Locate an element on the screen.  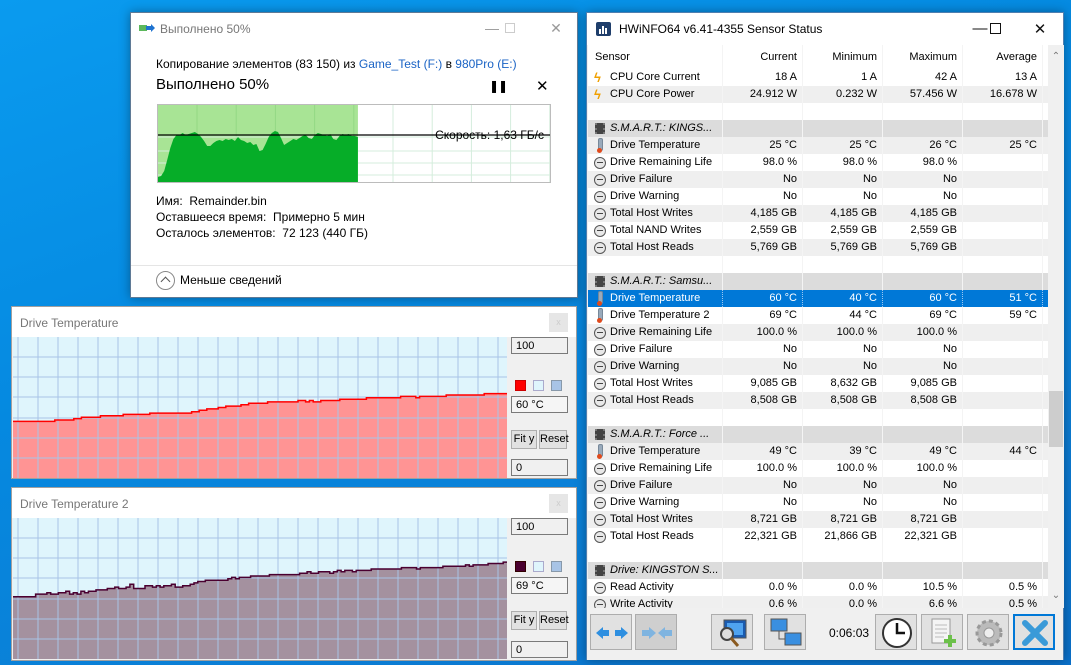
source-link: Game_Test (F:) is located at coordinates (400, 64).